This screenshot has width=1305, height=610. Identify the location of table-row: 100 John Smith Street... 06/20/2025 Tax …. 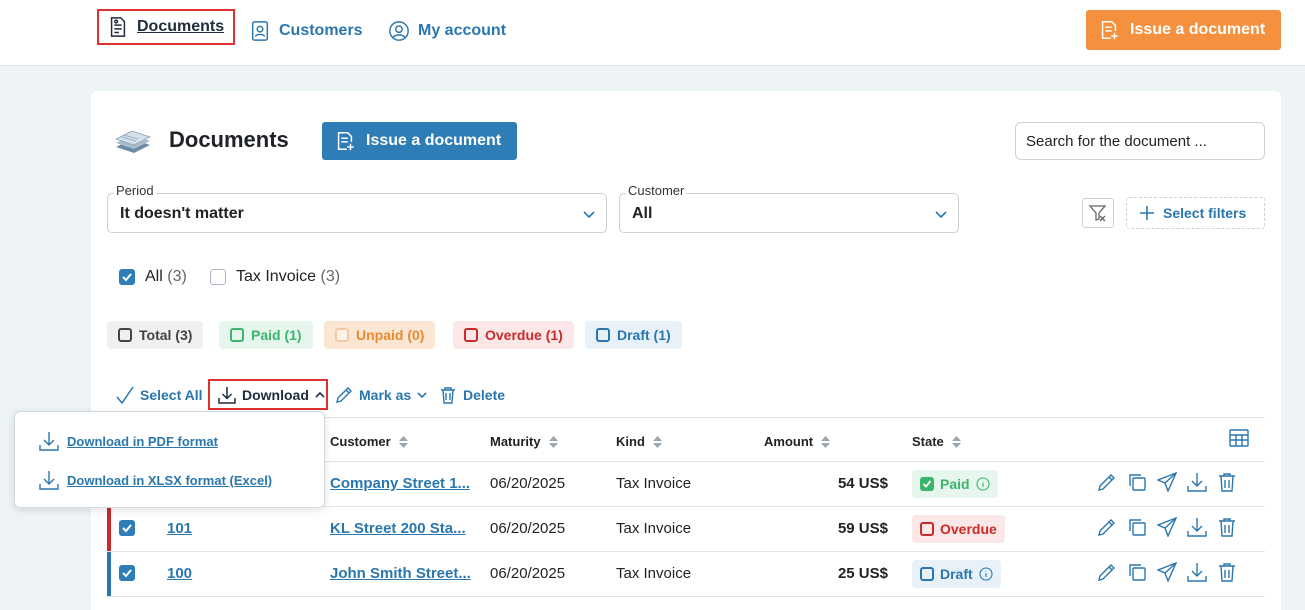
(686, 574).